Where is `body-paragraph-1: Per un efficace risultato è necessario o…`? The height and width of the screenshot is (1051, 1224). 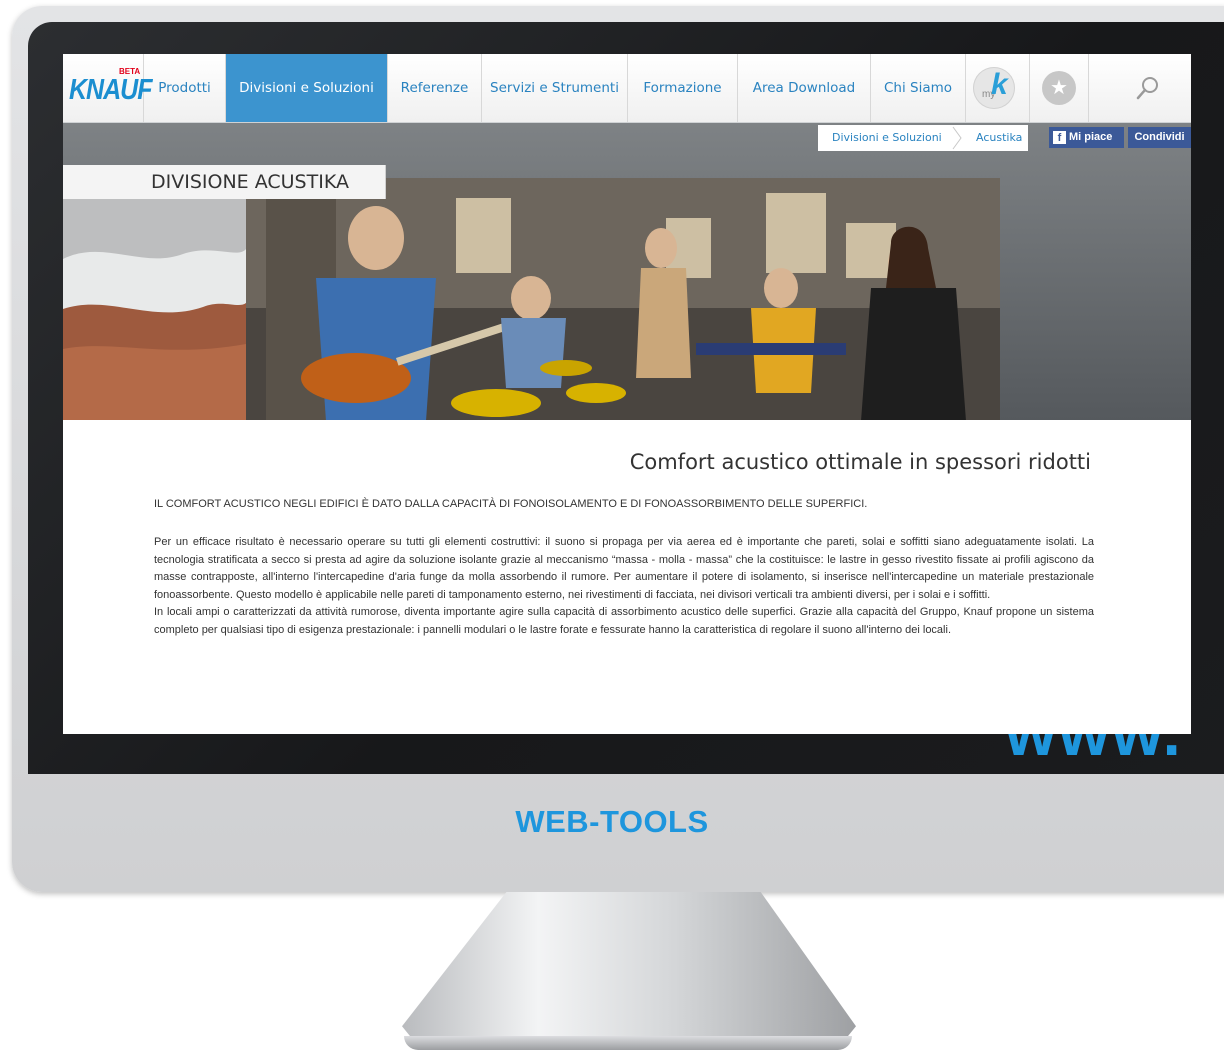
body-paragraph-1: Per un efficace risultato è necessario o… is located at coordinates (624, 568).